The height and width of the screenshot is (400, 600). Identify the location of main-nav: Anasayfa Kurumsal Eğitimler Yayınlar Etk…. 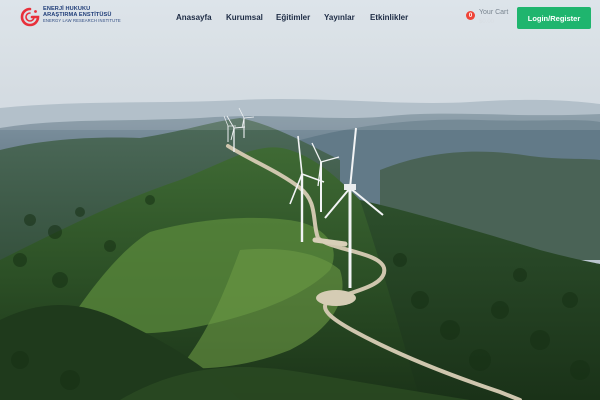
(292, 17).